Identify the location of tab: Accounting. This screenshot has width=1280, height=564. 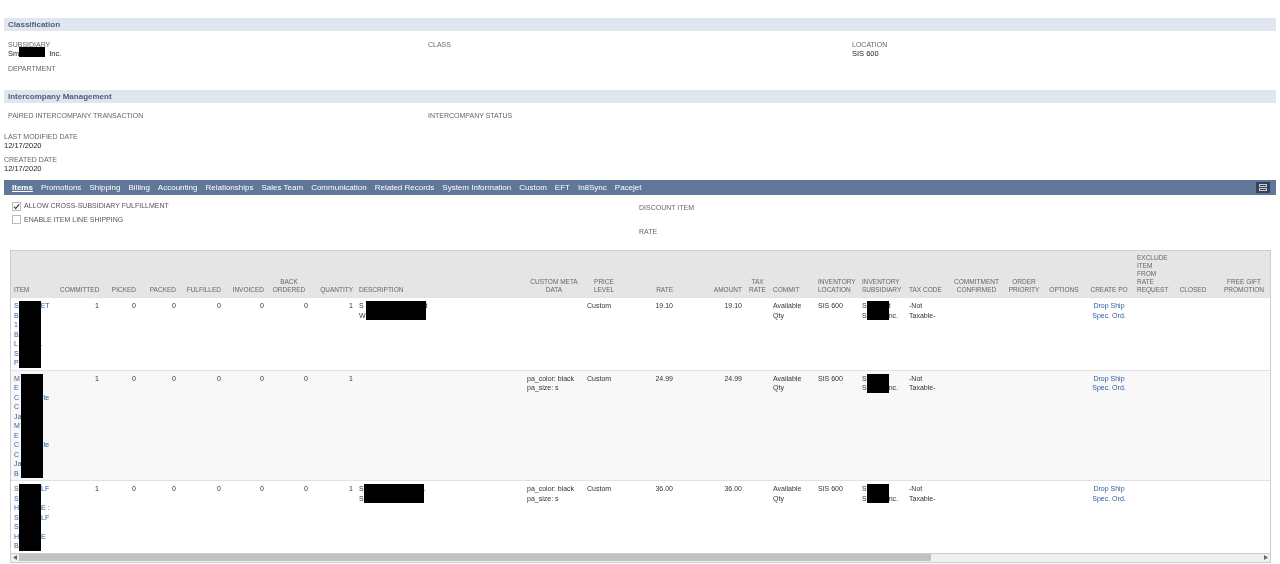
(177, 187).